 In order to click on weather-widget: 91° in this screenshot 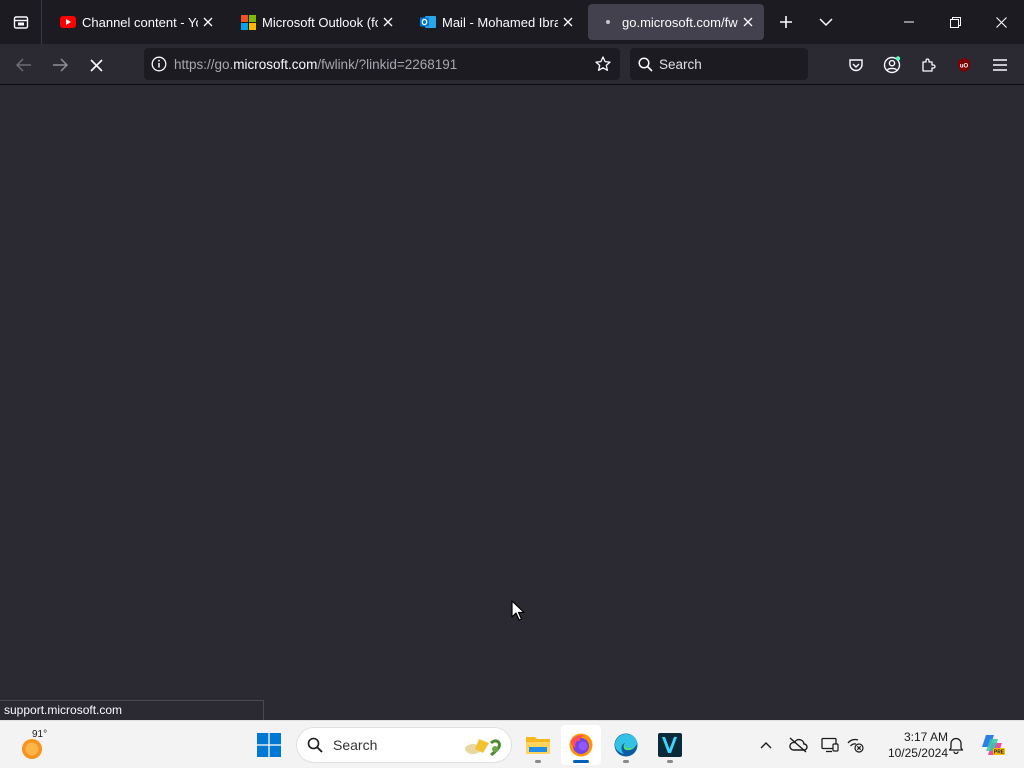, I will do `click(38, 745)`.